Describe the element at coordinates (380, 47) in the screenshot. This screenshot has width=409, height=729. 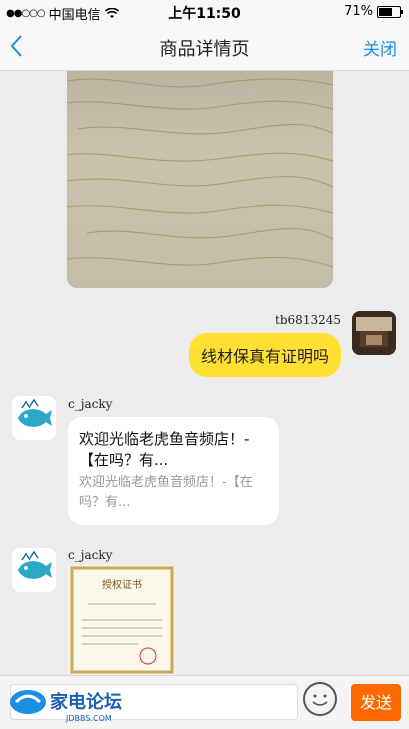
I see `close-button: 关闭` at that location.